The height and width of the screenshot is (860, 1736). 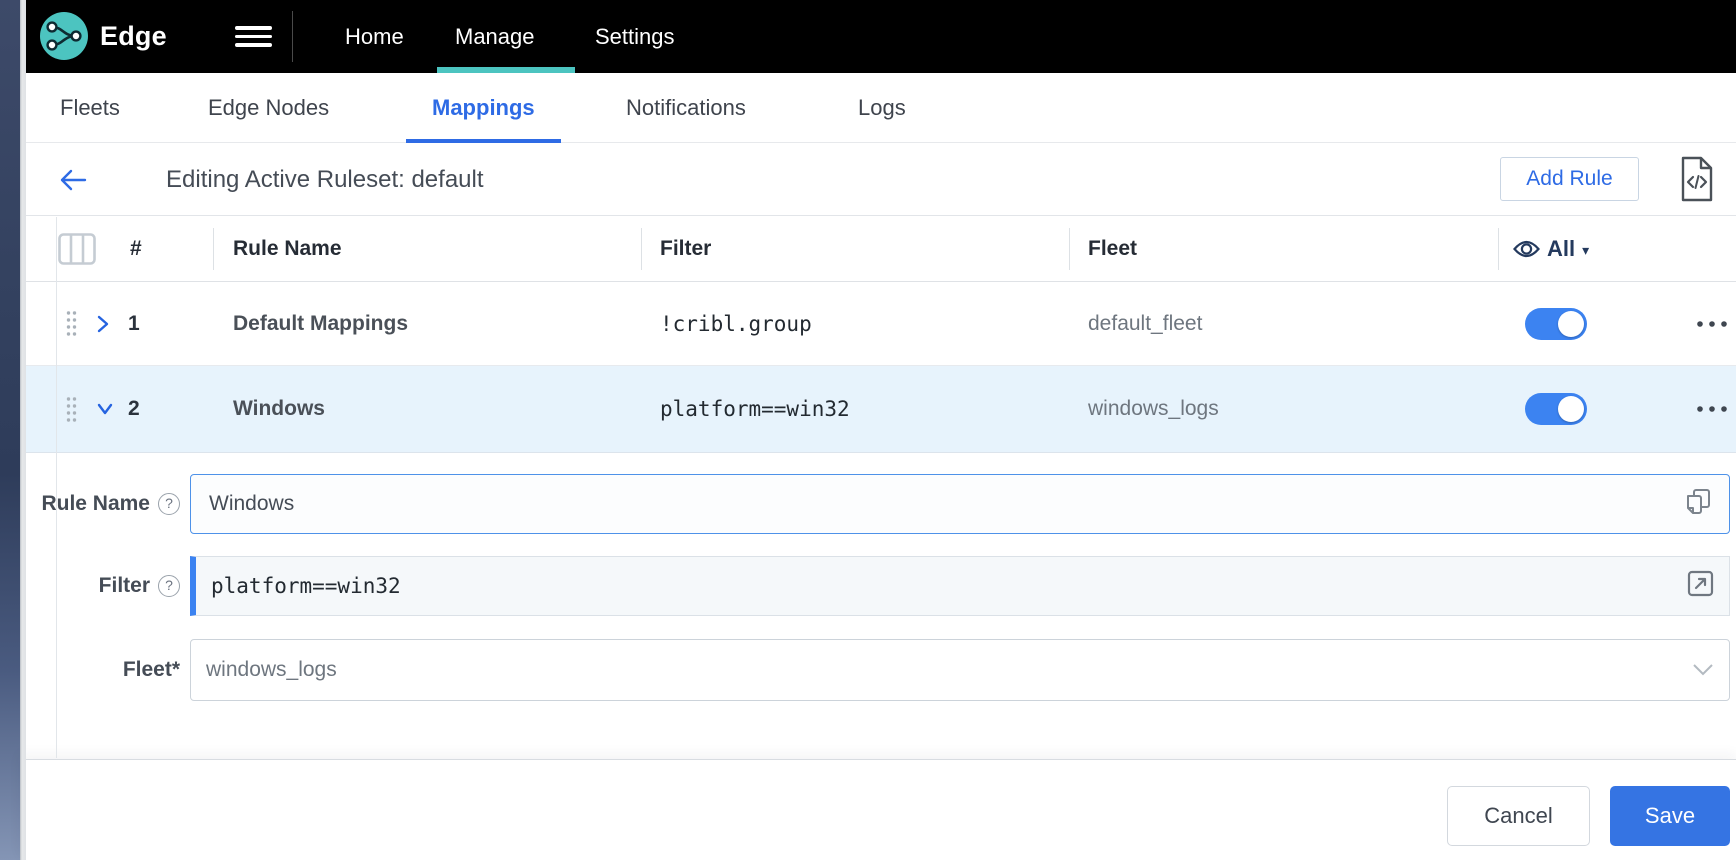 I want to click on table-left-border, so click(x=56, y=487).